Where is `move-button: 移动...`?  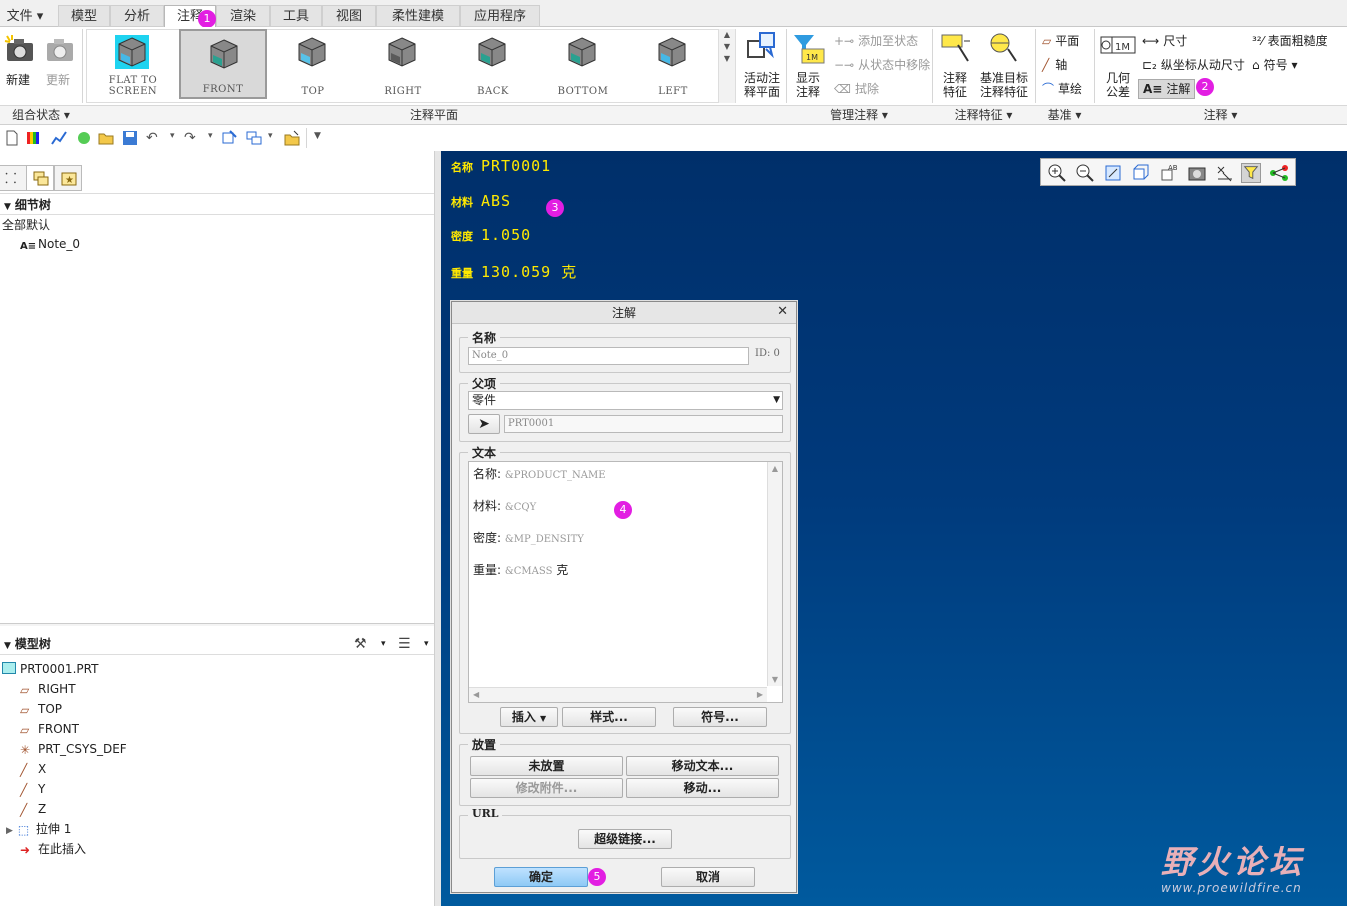 move-button: 移动... is located at coordinates (702, 788).